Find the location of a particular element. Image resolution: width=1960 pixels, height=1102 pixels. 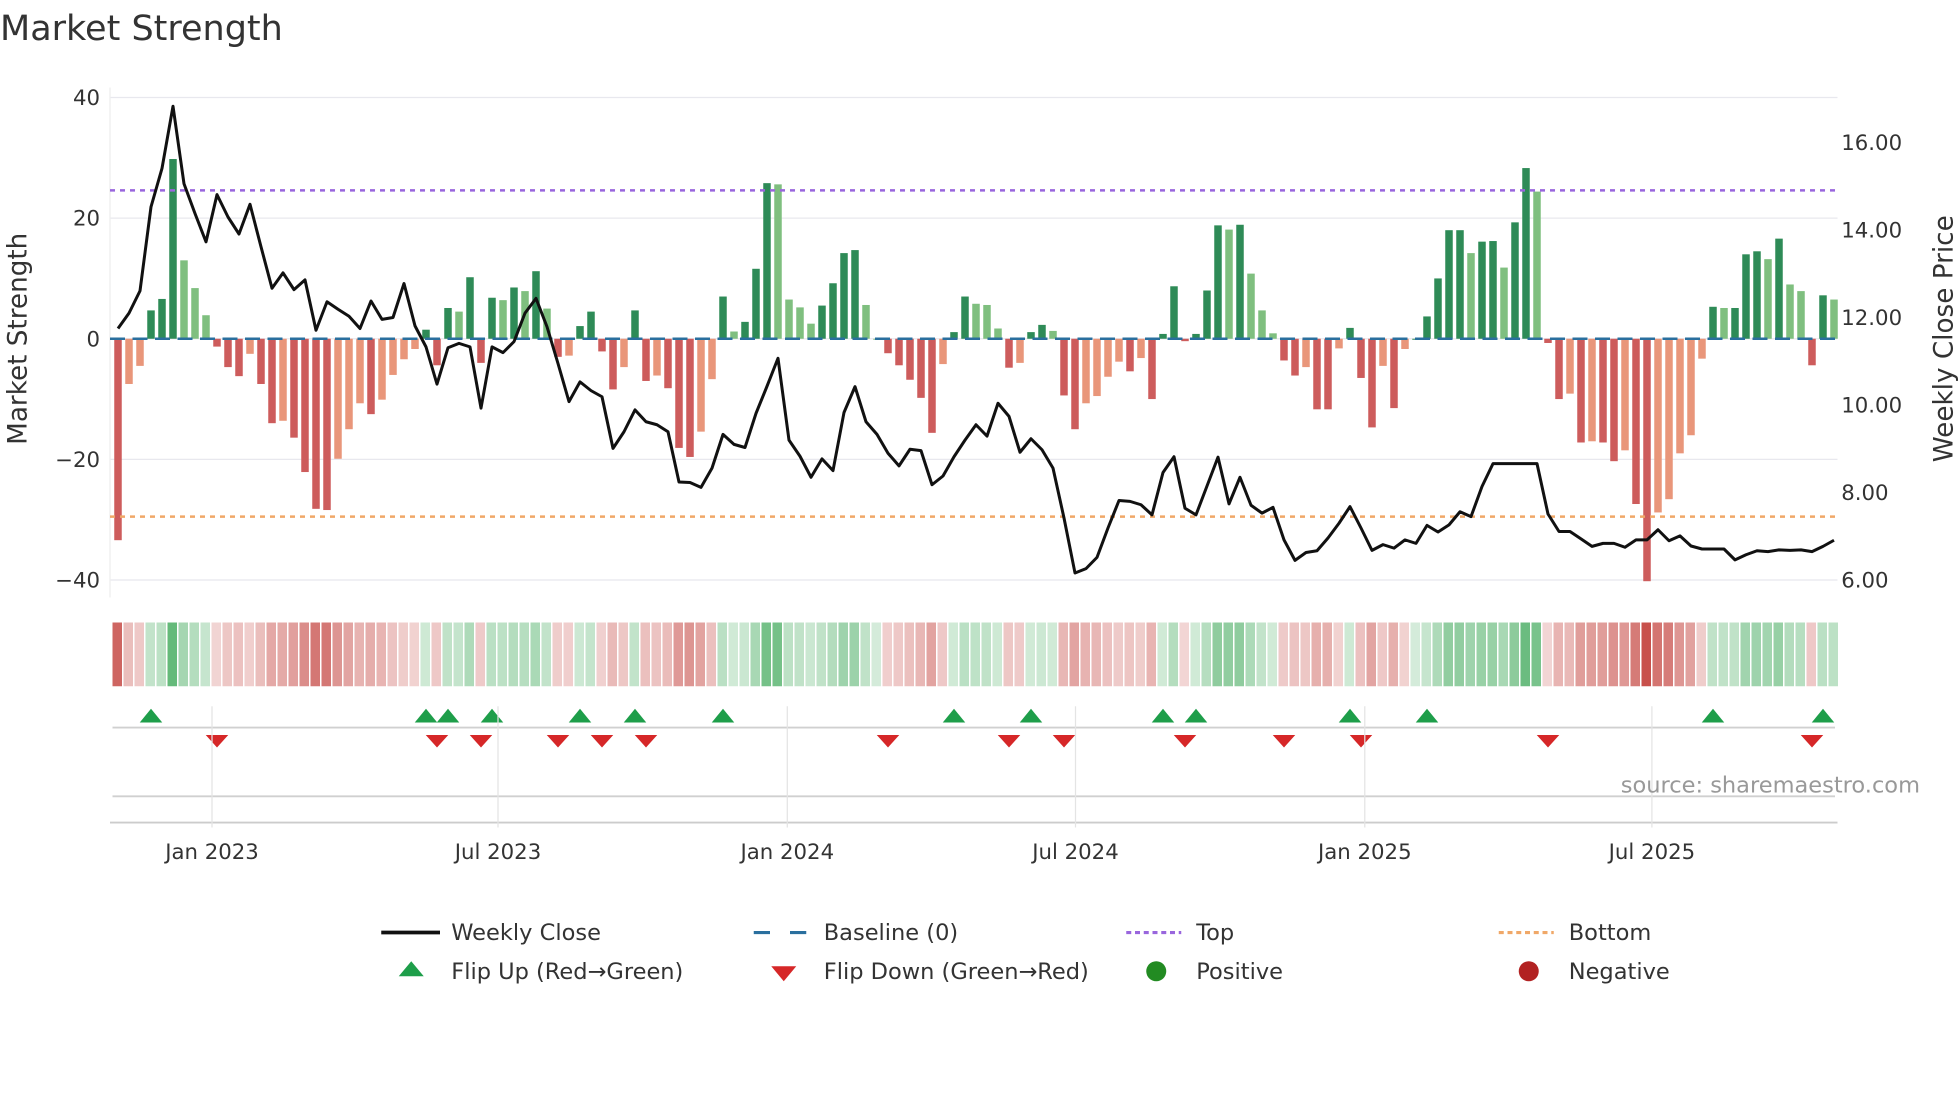

flip-markers is located at coordinates (974, 766).